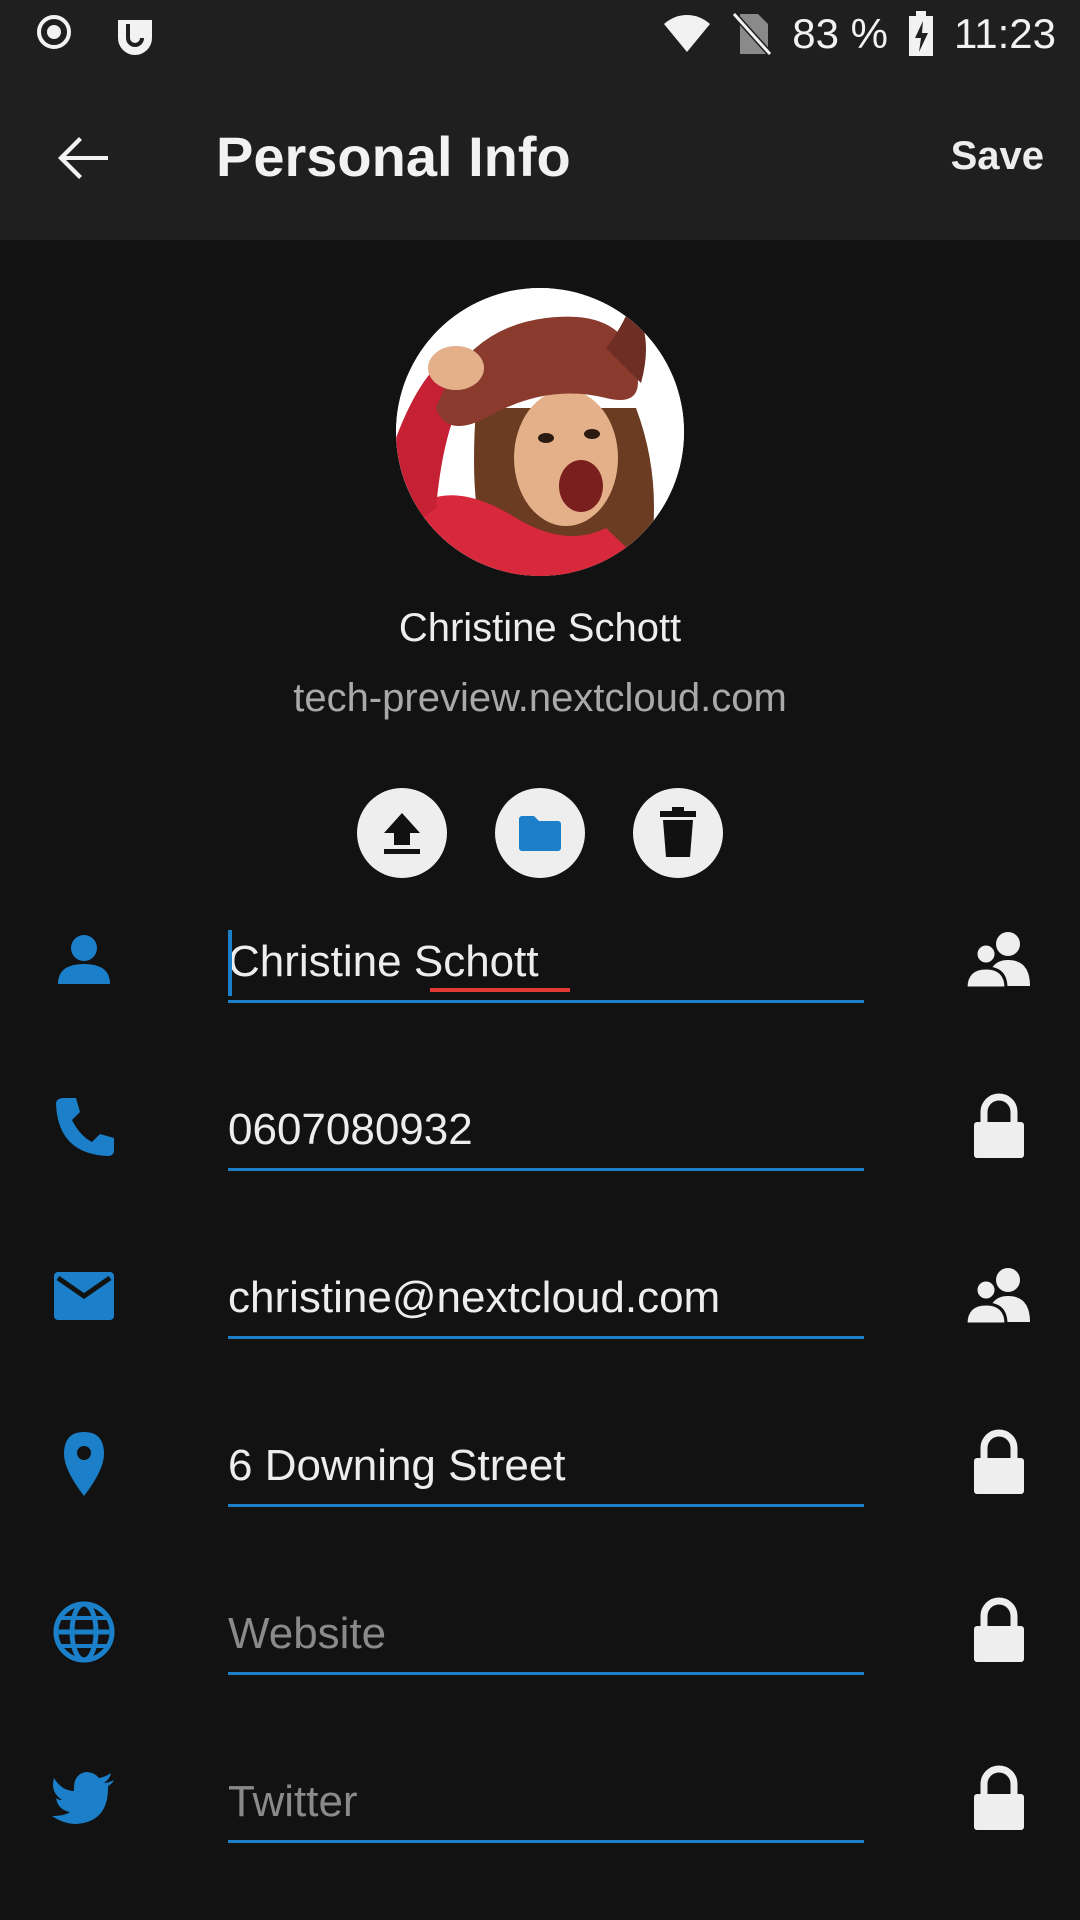  I want to click on field-row-phone, so click(540, 1129).